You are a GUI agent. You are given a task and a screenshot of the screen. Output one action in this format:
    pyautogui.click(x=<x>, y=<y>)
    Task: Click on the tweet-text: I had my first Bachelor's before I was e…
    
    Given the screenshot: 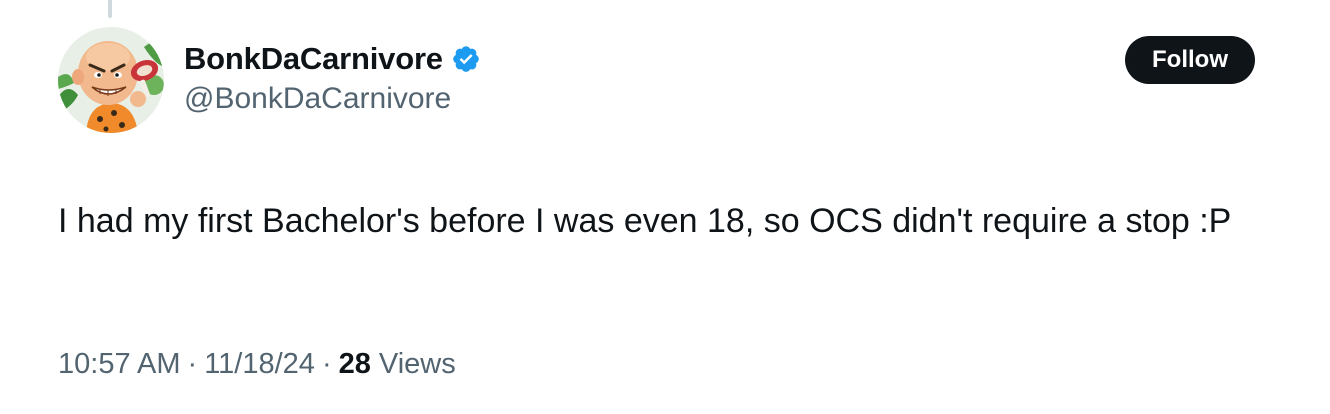 What is the action you would take?
    pyautogui.click(x=645, y=221)
    